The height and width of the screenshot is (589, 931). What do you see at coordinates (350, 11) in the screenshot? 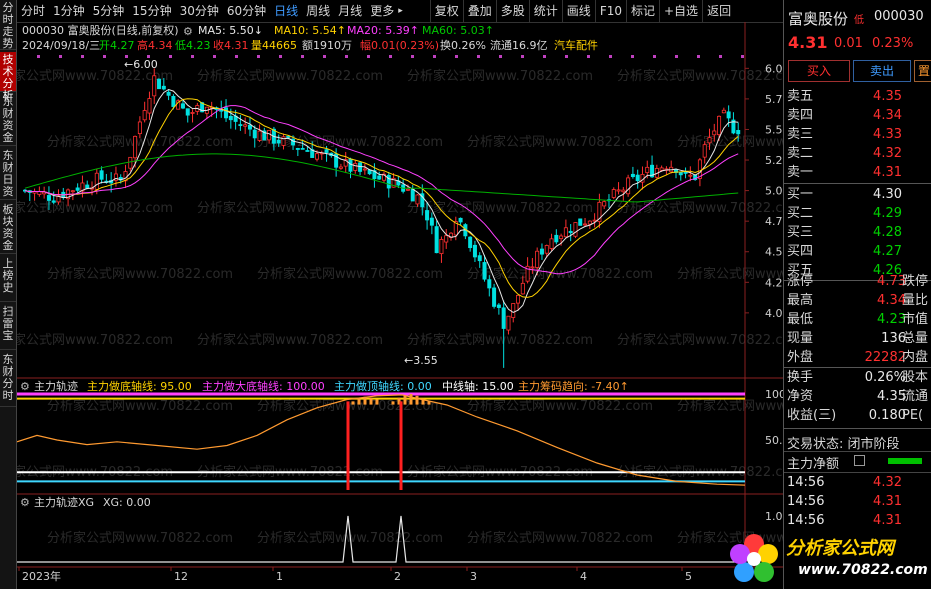
I see `period-tab-8: 月线` at bounding box center [350, 11].